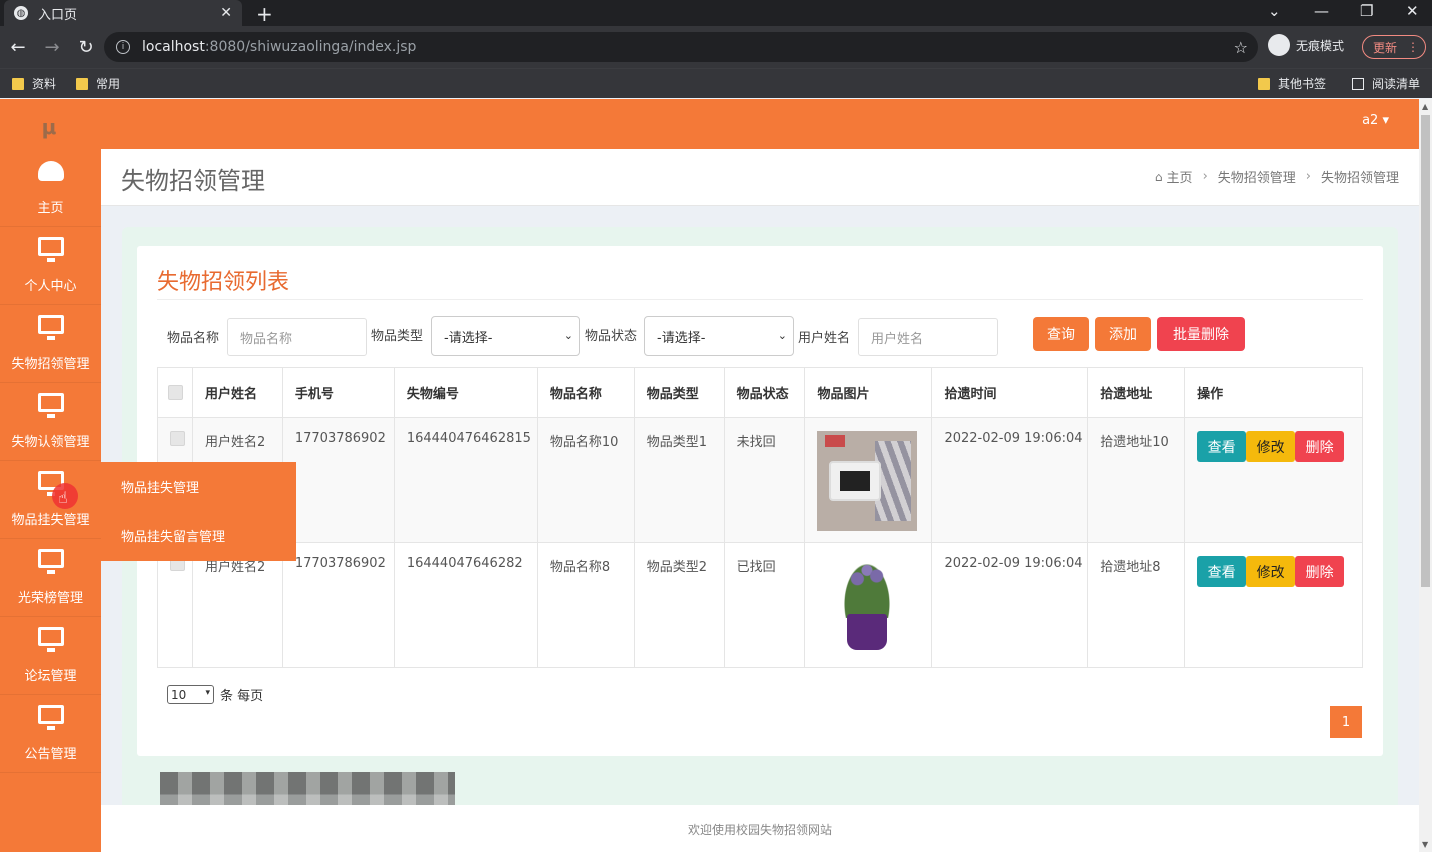  Describe the element at coordinates (50, 208) in the screenshot. I see `sidebar-item-label: 主页` at that location.